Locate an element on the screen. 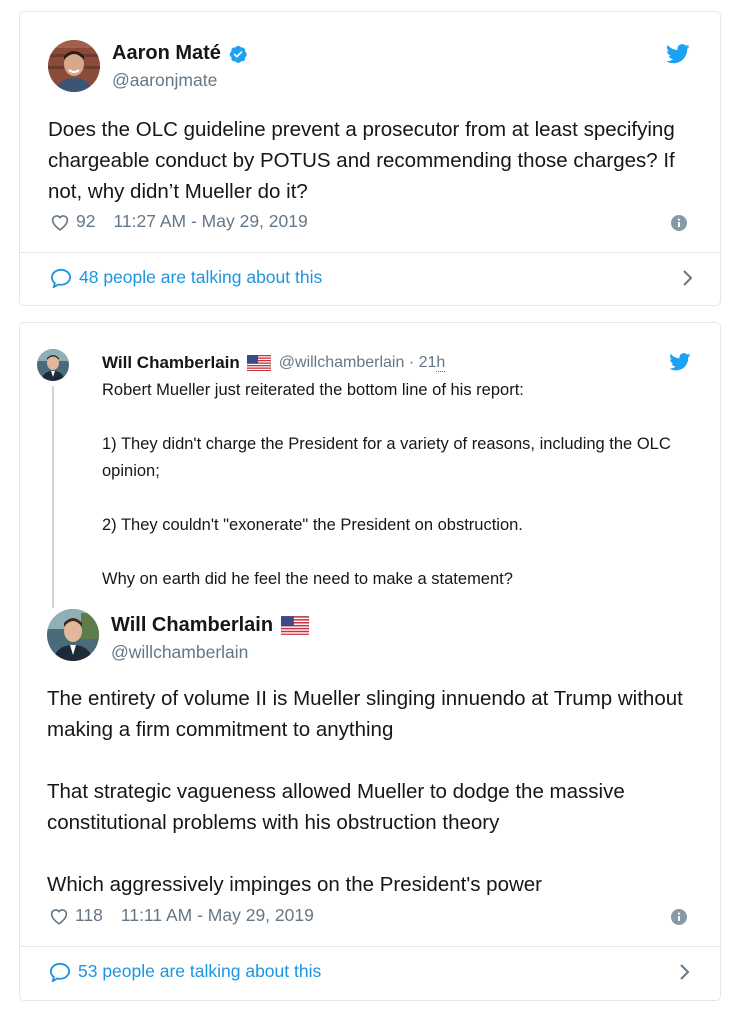 The height and width of the screenshot is (1010, 736). parent-handle-time: @willchamberlain · 21h is located at coordinates (362, 363).